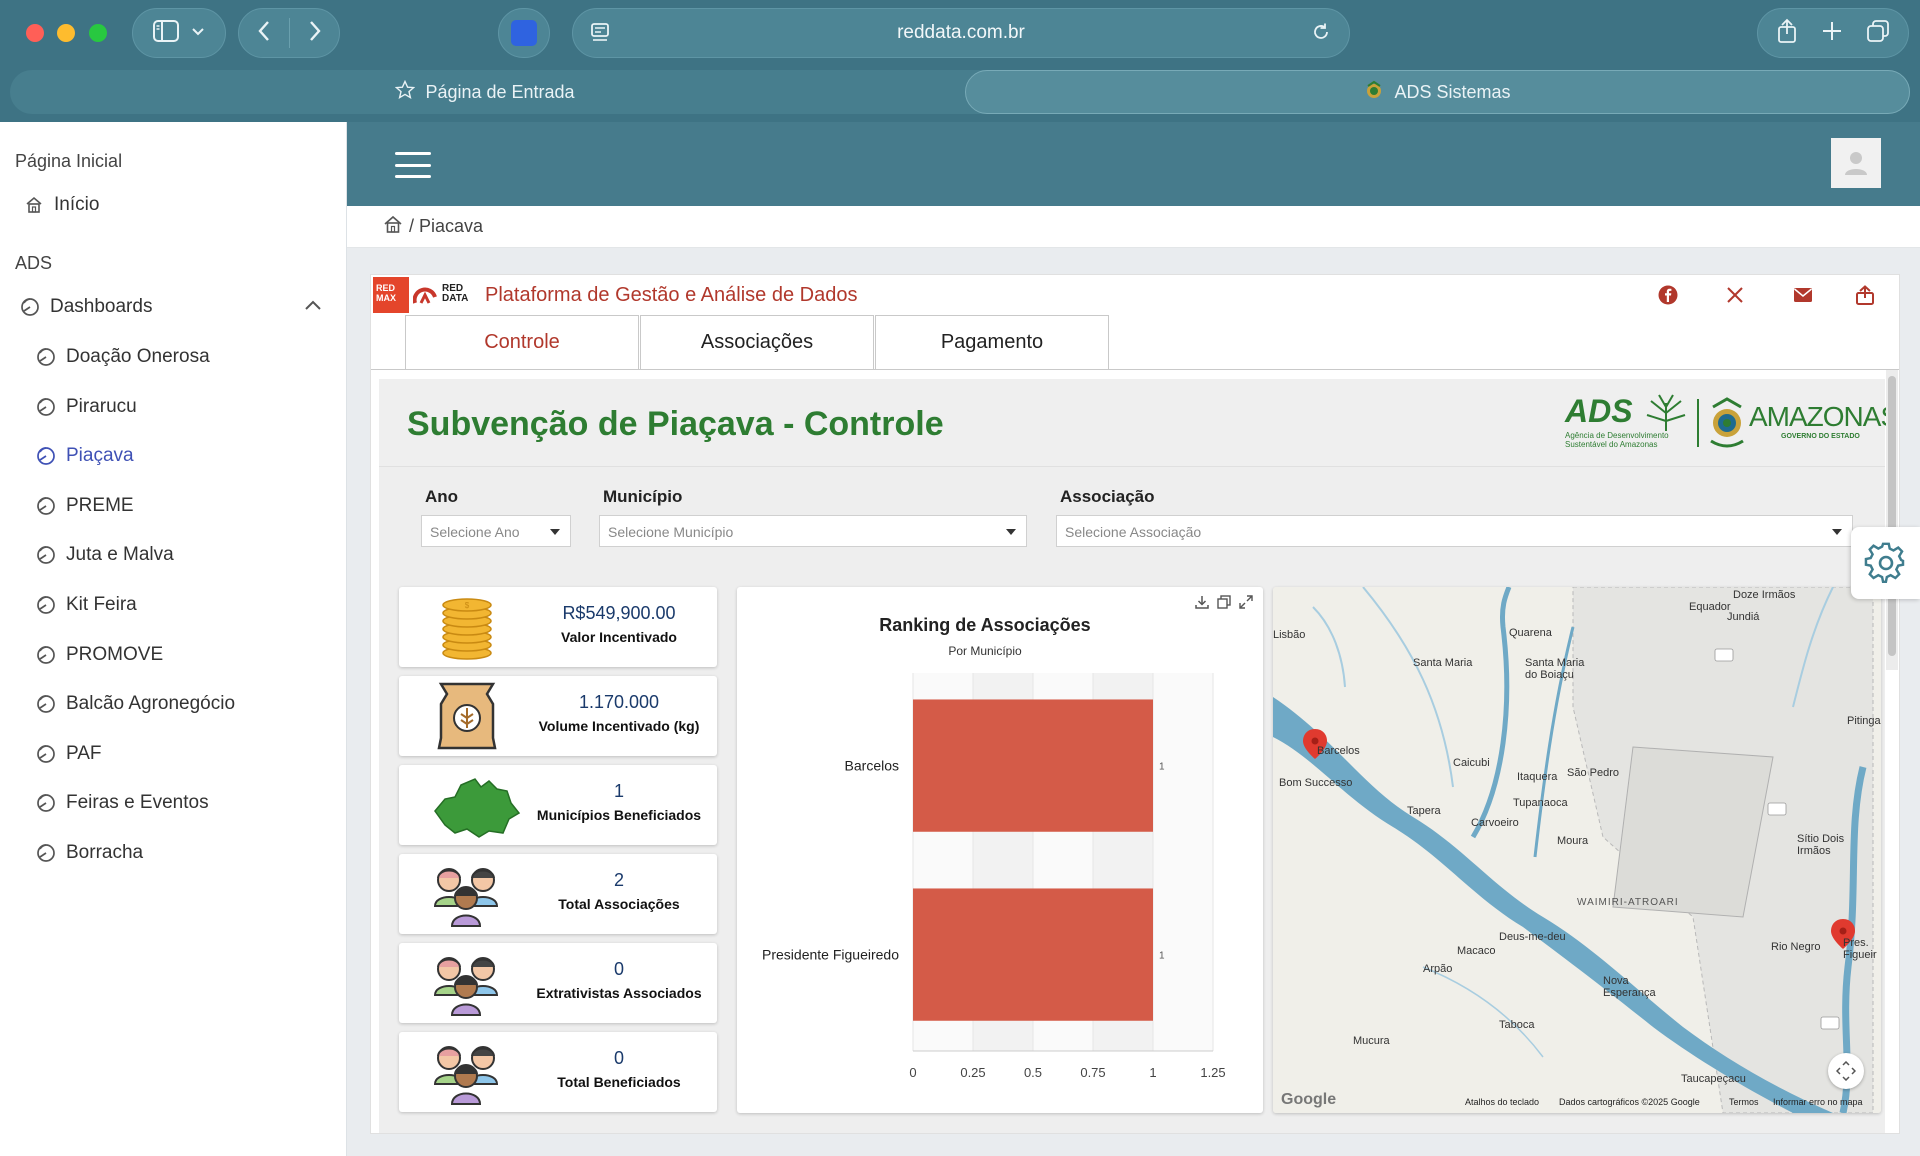 This screenshot has height=1156, width=1920. I want to click on map-place-label: Deus-me-deu, so click(1532, 937).